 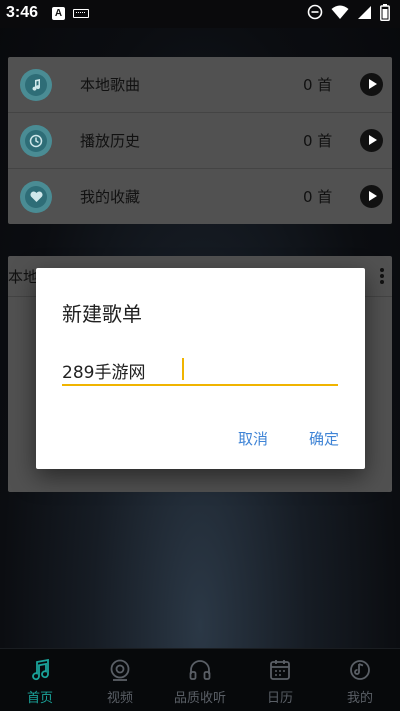 What do you see at coordinates (40, 669) in the screenshot?
I see `music-icon` at bounding box center [40, 669].